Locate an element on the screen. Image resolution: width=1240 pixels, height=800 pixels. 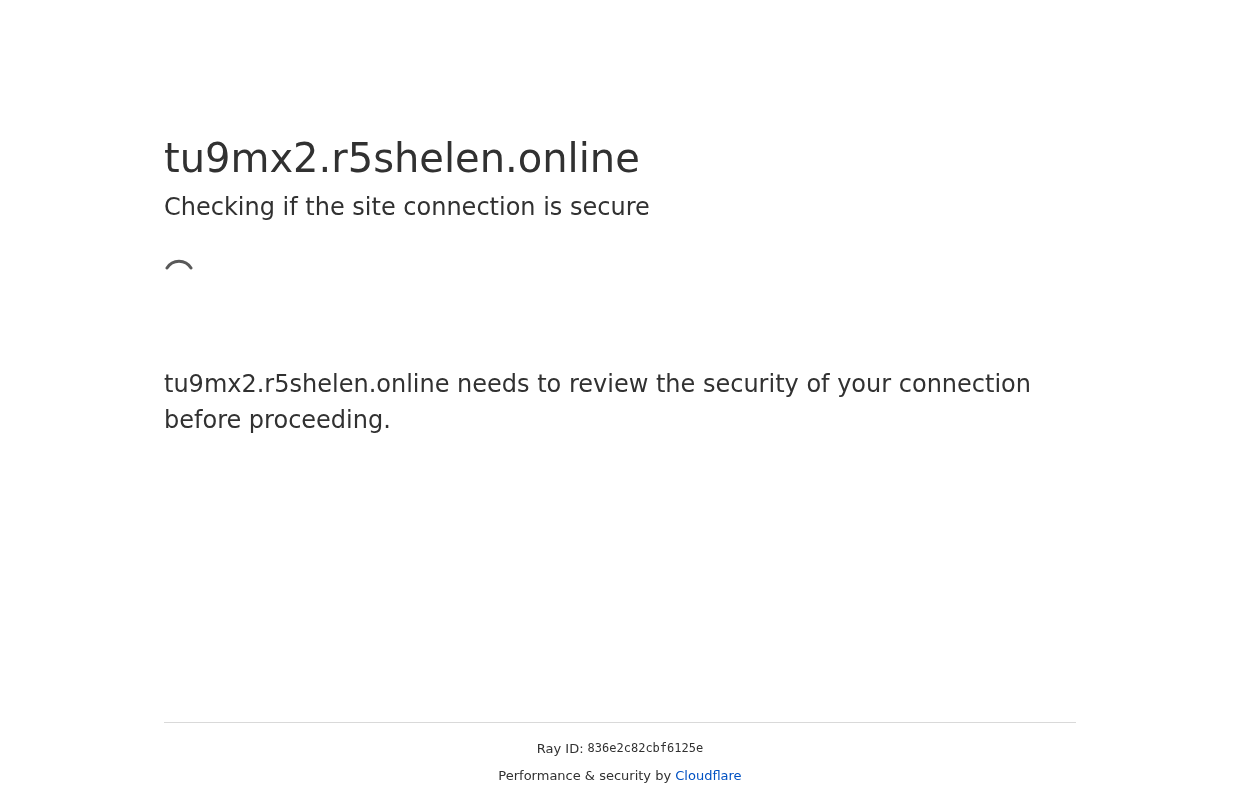
security-message: tu9mx2.r5shelen.online needs to review the security of your connection before proceeding. is located at coordinates (598, 402).